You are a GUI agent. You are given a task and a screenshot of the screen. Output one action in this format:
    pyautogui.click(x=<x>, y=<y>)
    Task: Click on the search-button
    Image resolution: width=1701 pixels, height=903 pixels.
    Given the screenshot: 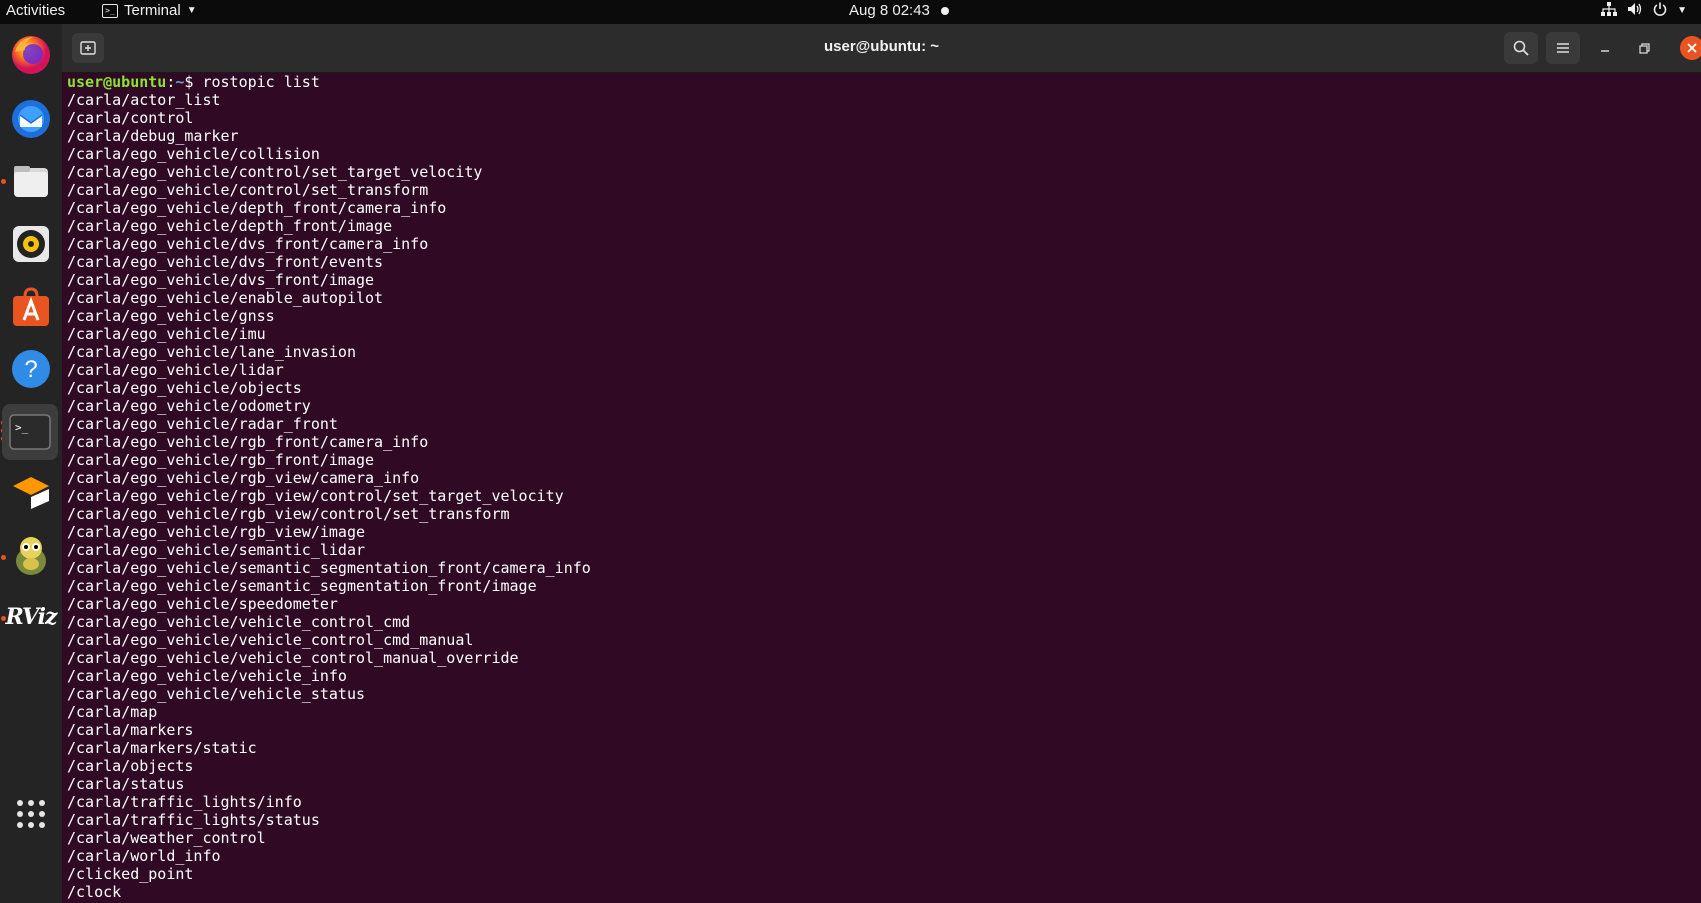 What is the action you would take?
    pyautogui.click(x=1521, y=48)
    